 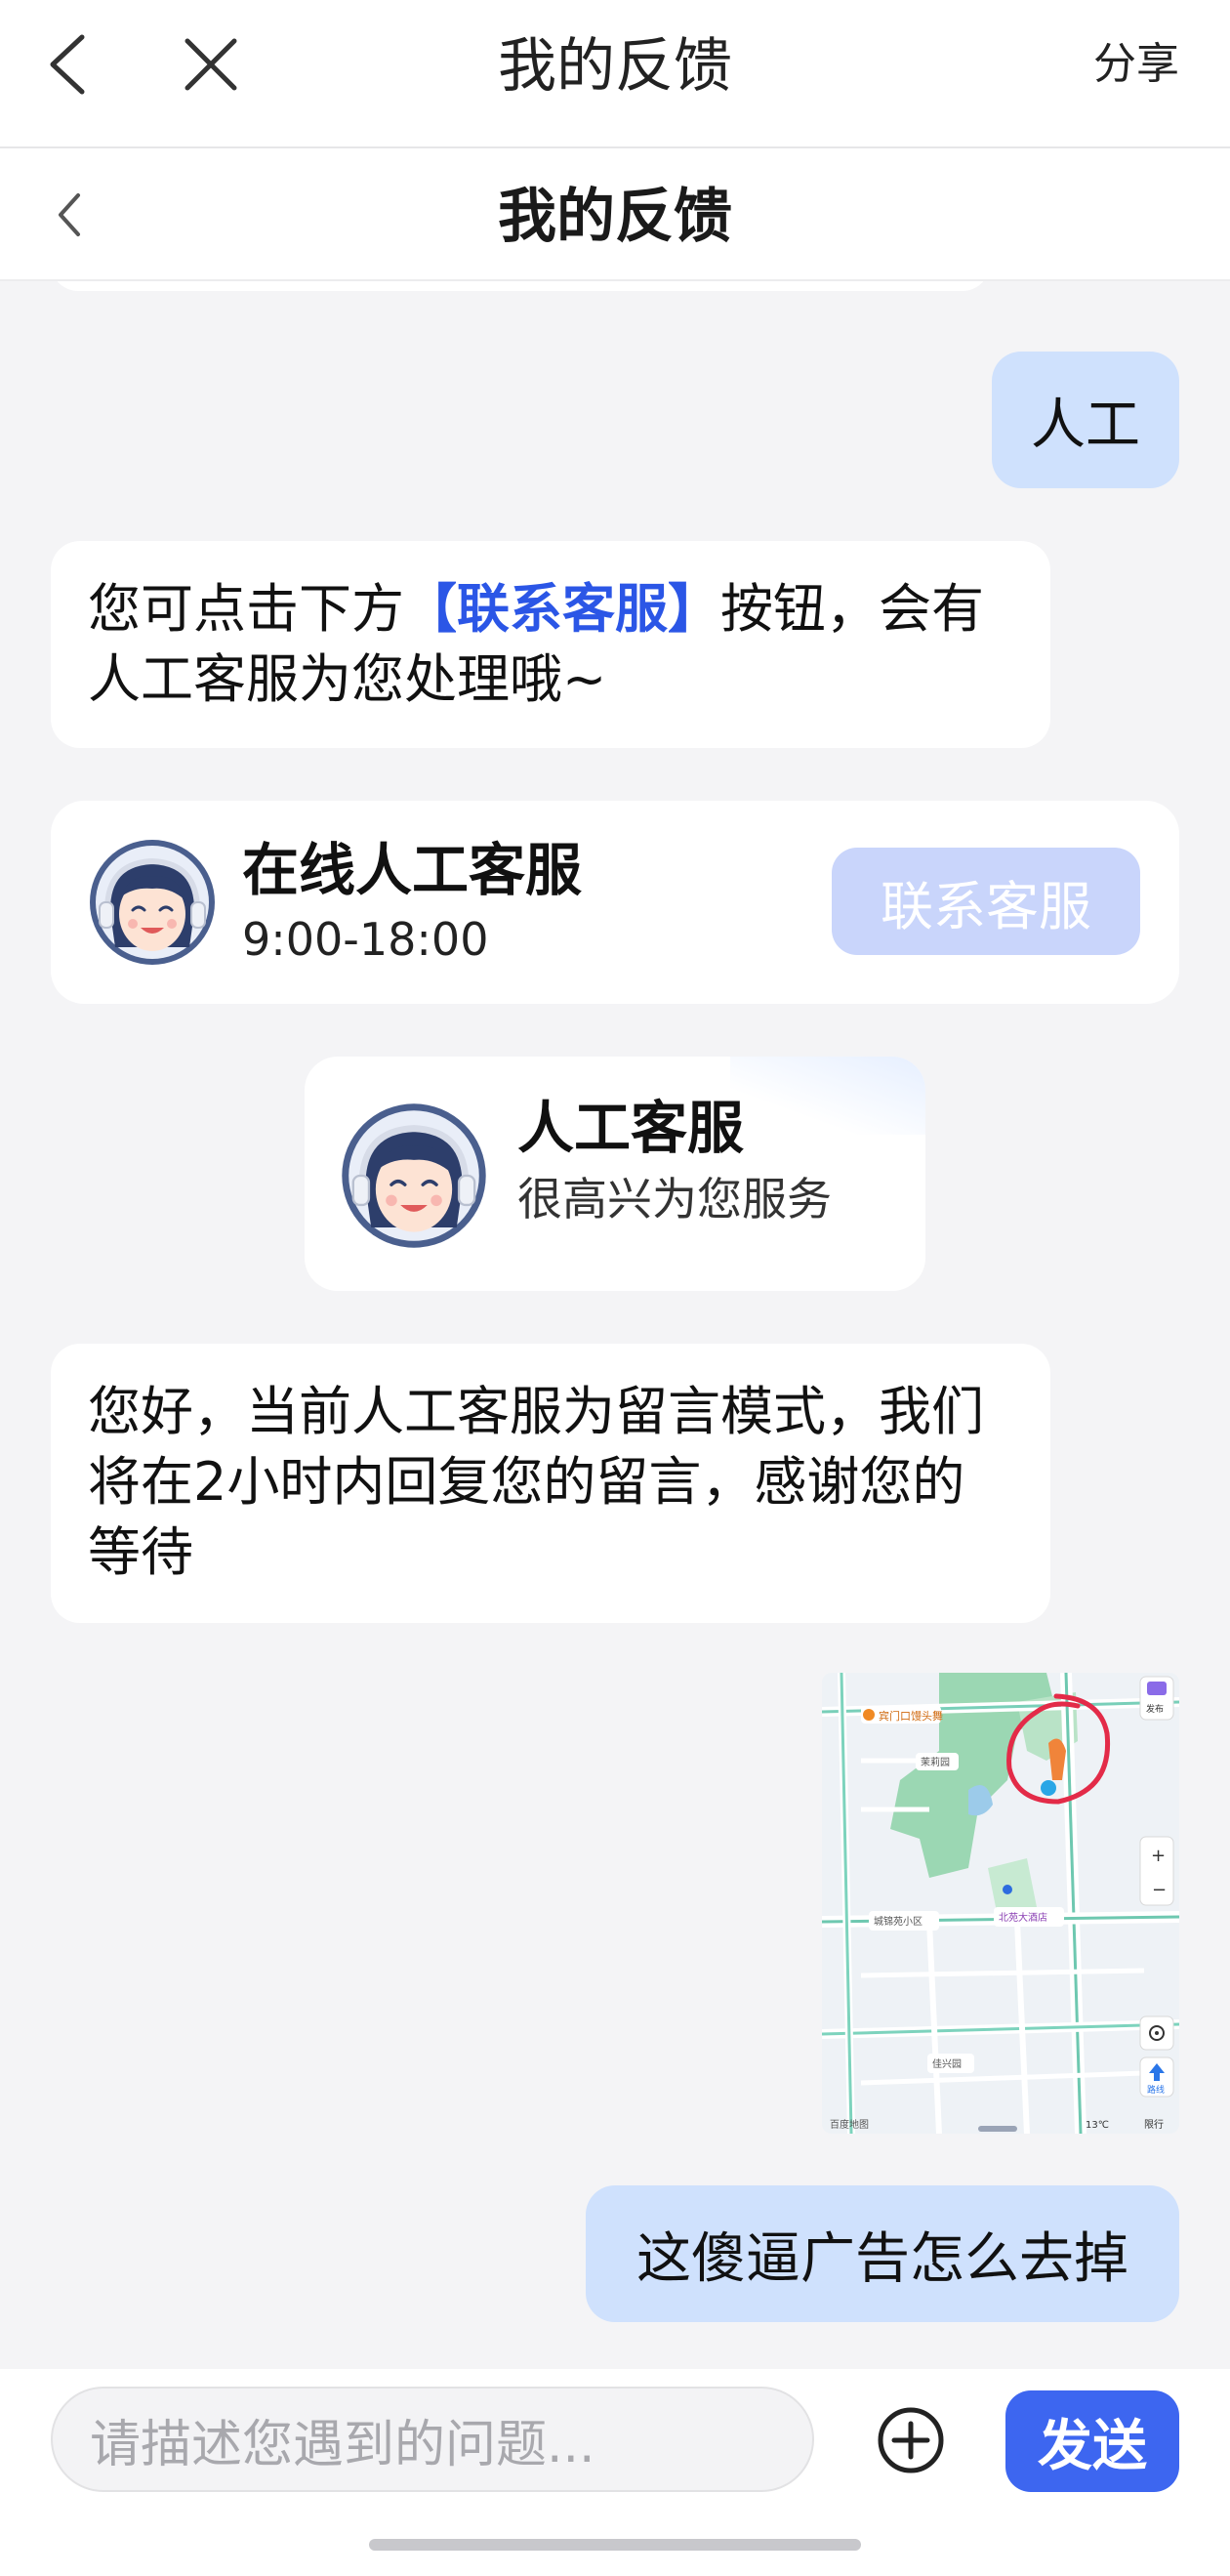 What do you see at coordinates (1155, 1709) in the screenshot?
I see `map-label-publish: 发布` at bounding box center [1155, 1709].